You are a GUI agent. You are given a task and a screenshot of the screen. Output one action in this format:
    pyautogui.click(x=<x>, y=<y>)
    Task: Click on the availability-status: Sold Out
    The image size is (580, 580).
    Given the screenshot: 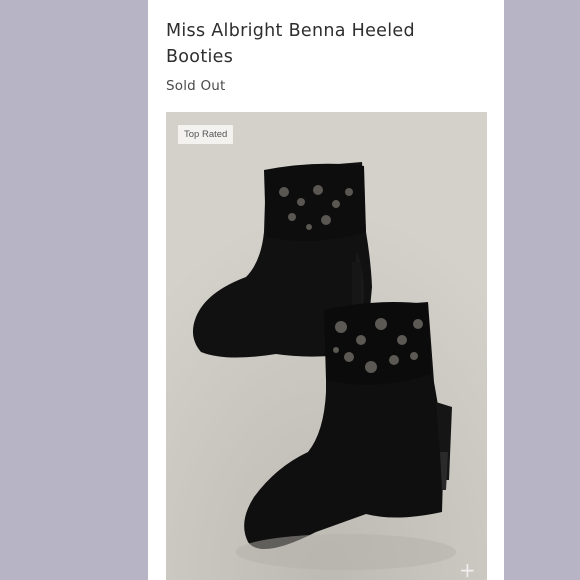 What is the action you would take?
    pyautogui.click(x=196, y=86)
    